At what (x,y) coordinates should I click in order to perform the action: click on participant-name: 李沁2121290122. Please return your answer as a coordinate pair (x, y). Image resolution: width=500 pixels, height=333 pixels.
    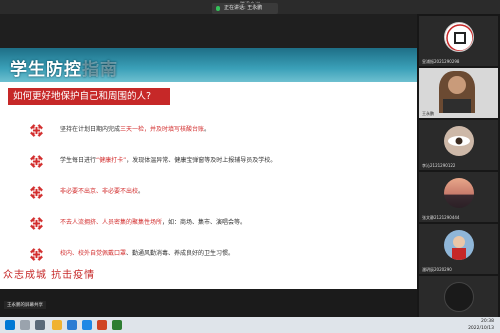
    Looking at the image, I should click on (439, 165).